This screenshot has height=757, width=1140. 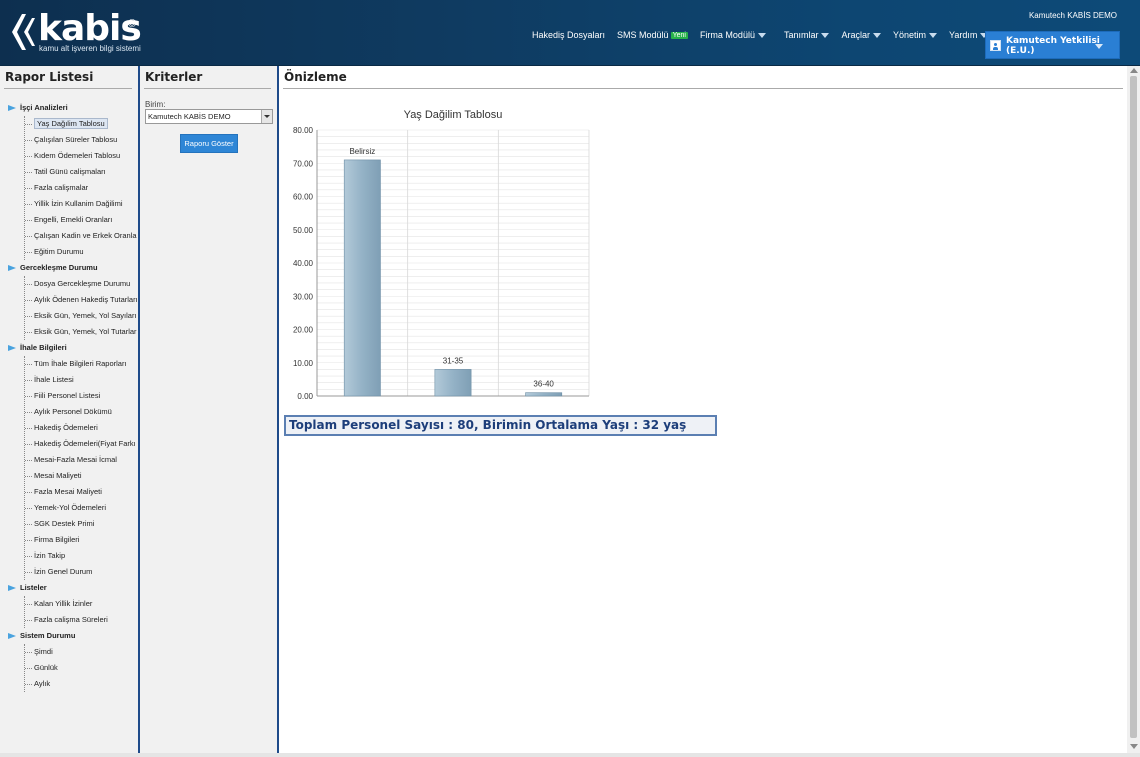 What do you see at coordinates (303, 296) in the screenshot?
I see `y-tick-label: 30.00` at bounding box center [303, 296].